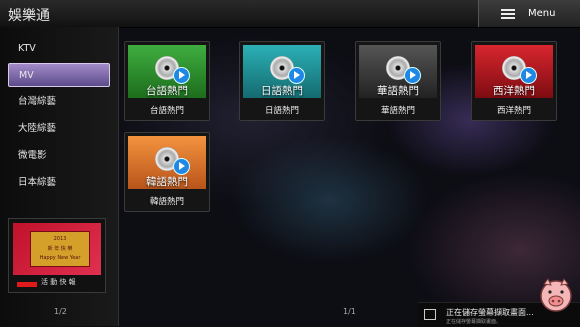  What do you see at coordinates (167, 182) in the screenshot?
I see `tile-title: 韓語熱門` at bounding box center [167, 182].